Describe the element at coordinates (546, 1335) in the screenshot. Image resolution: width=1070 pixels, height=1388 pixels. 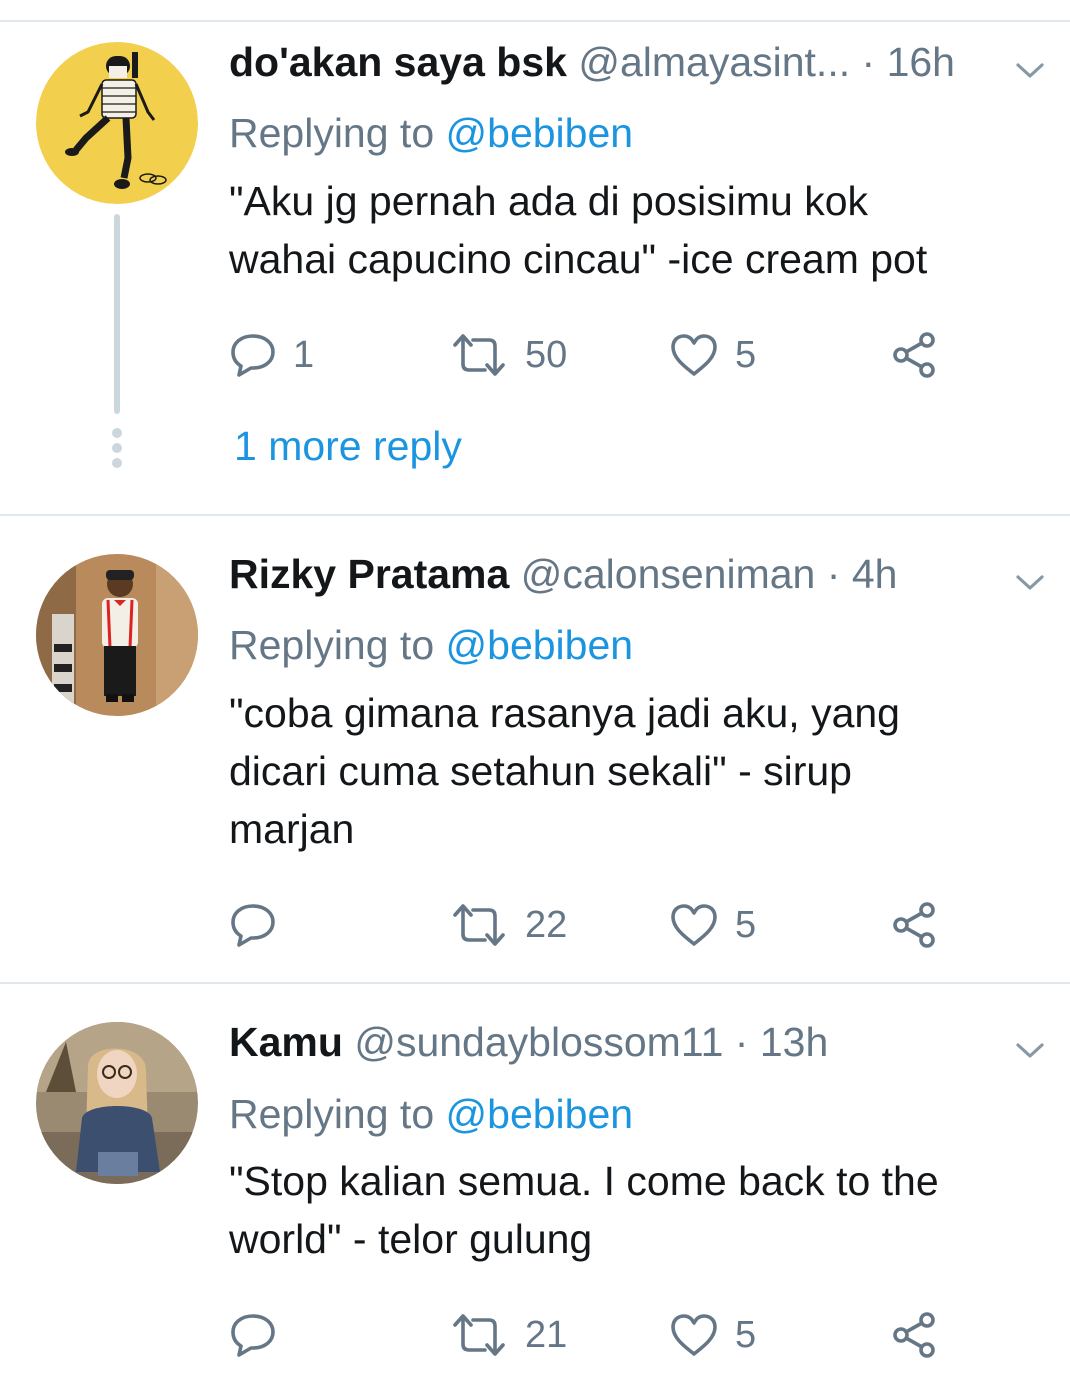
I see `retweet-count: 21` at that location.